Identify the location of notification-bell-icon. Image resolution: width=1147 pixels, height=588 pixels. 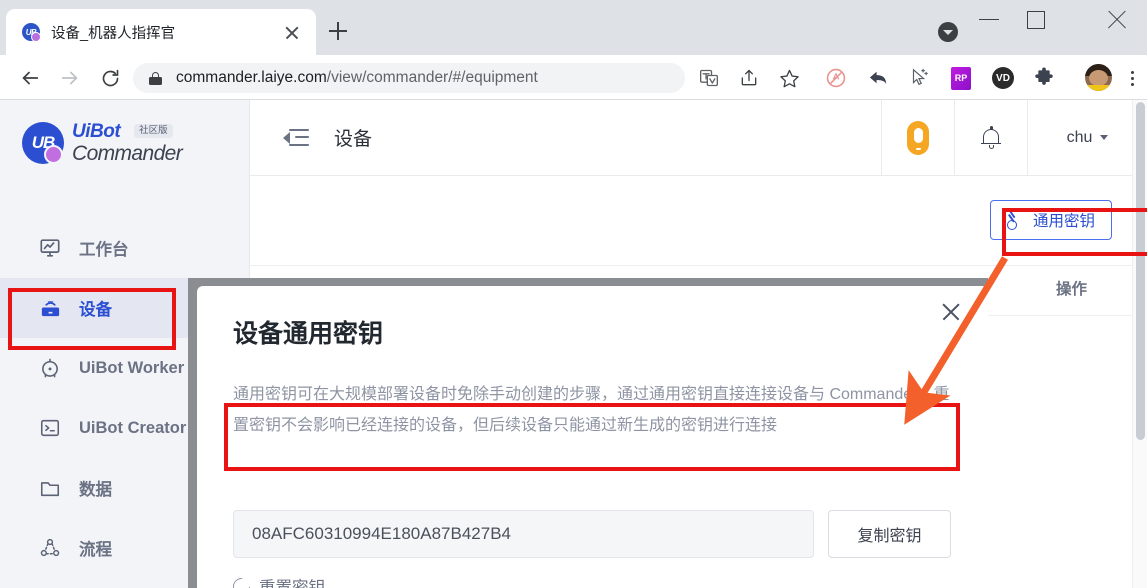
(990, 138).